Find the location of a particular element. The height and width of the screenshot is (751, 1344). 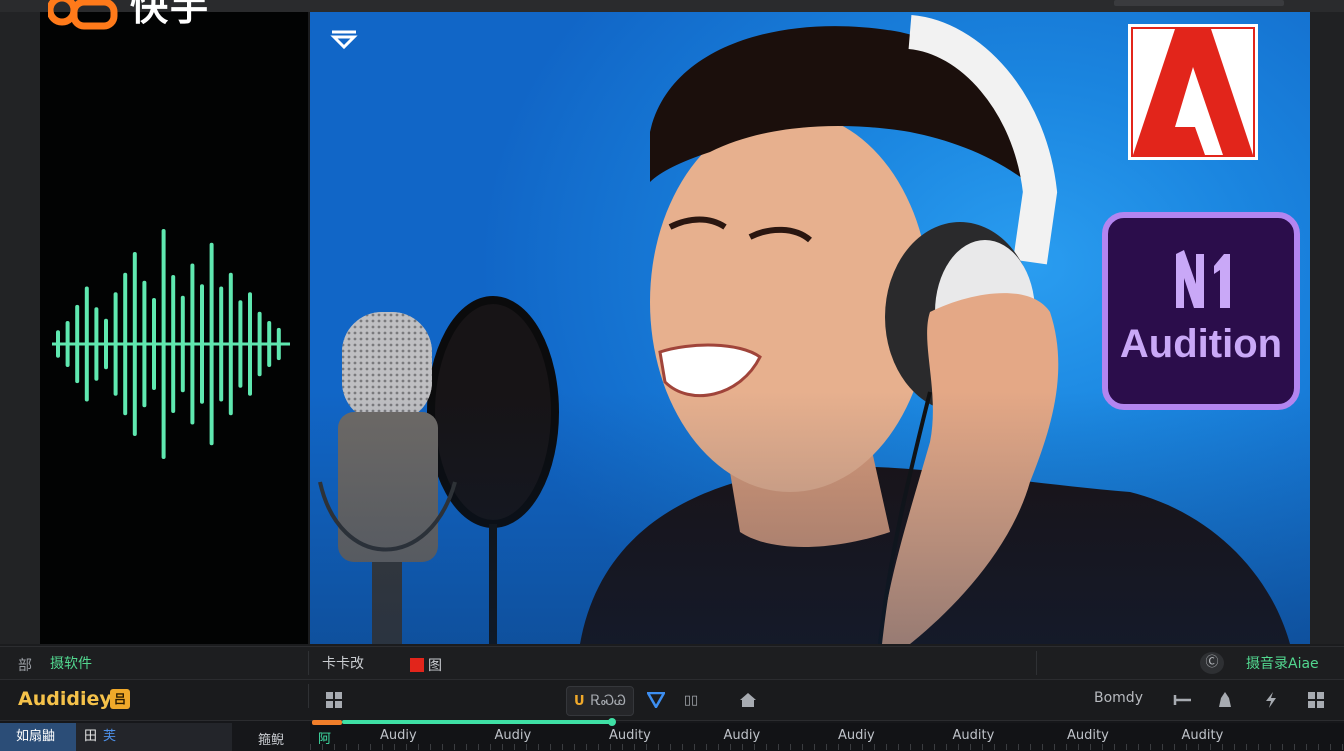

kuaishou-logo-icon is located at coordinates (84, 15).